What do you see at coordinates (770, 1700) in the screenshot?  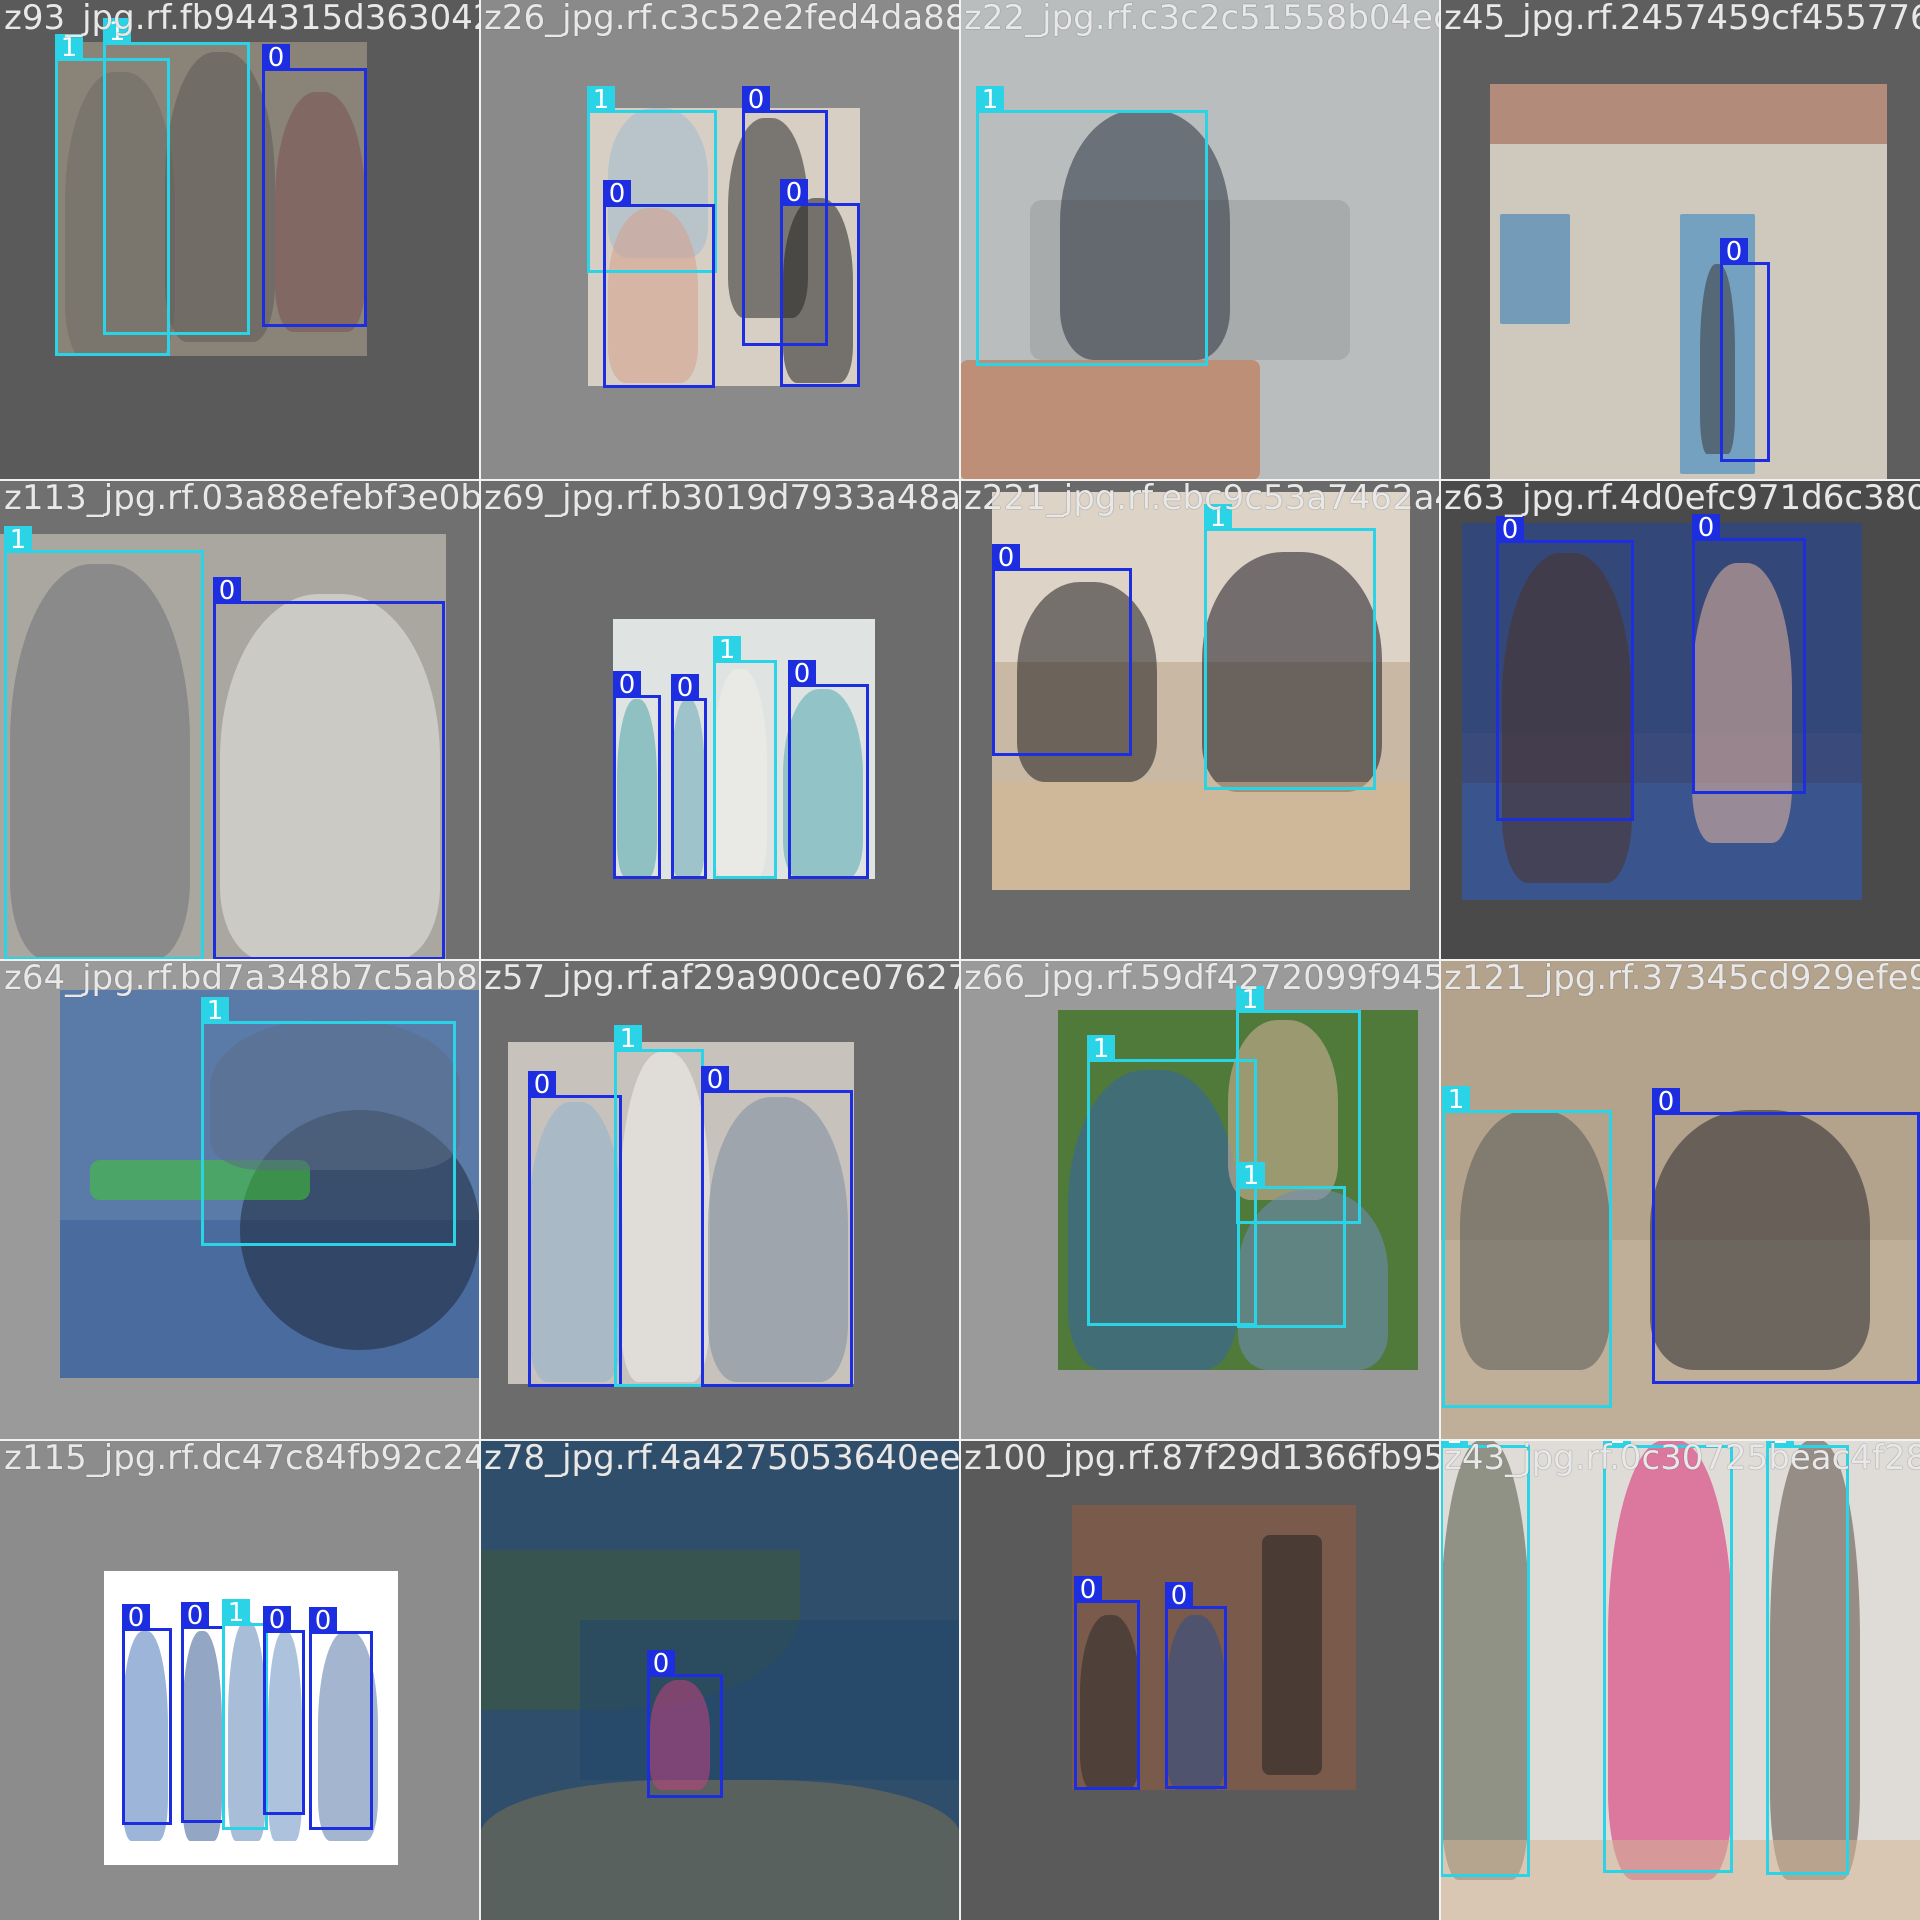 I see `lake-shape` at bounding box center [770, 1700].